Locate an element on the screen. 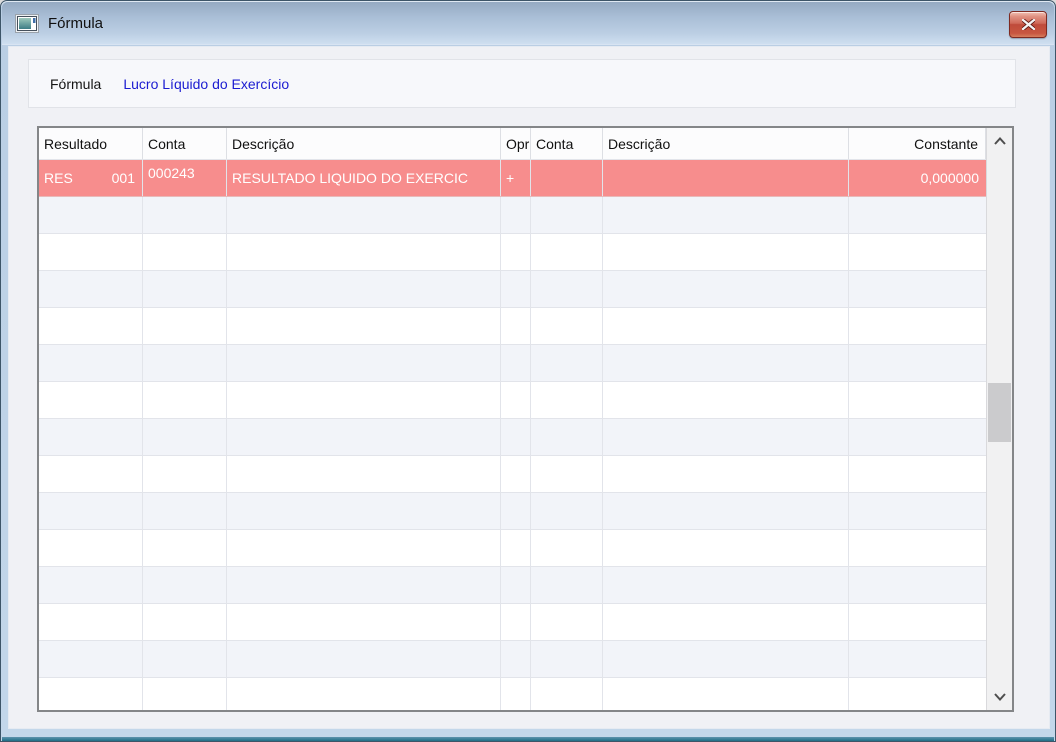  constante-value: 0,000000 is located at coordinates (949, 178).